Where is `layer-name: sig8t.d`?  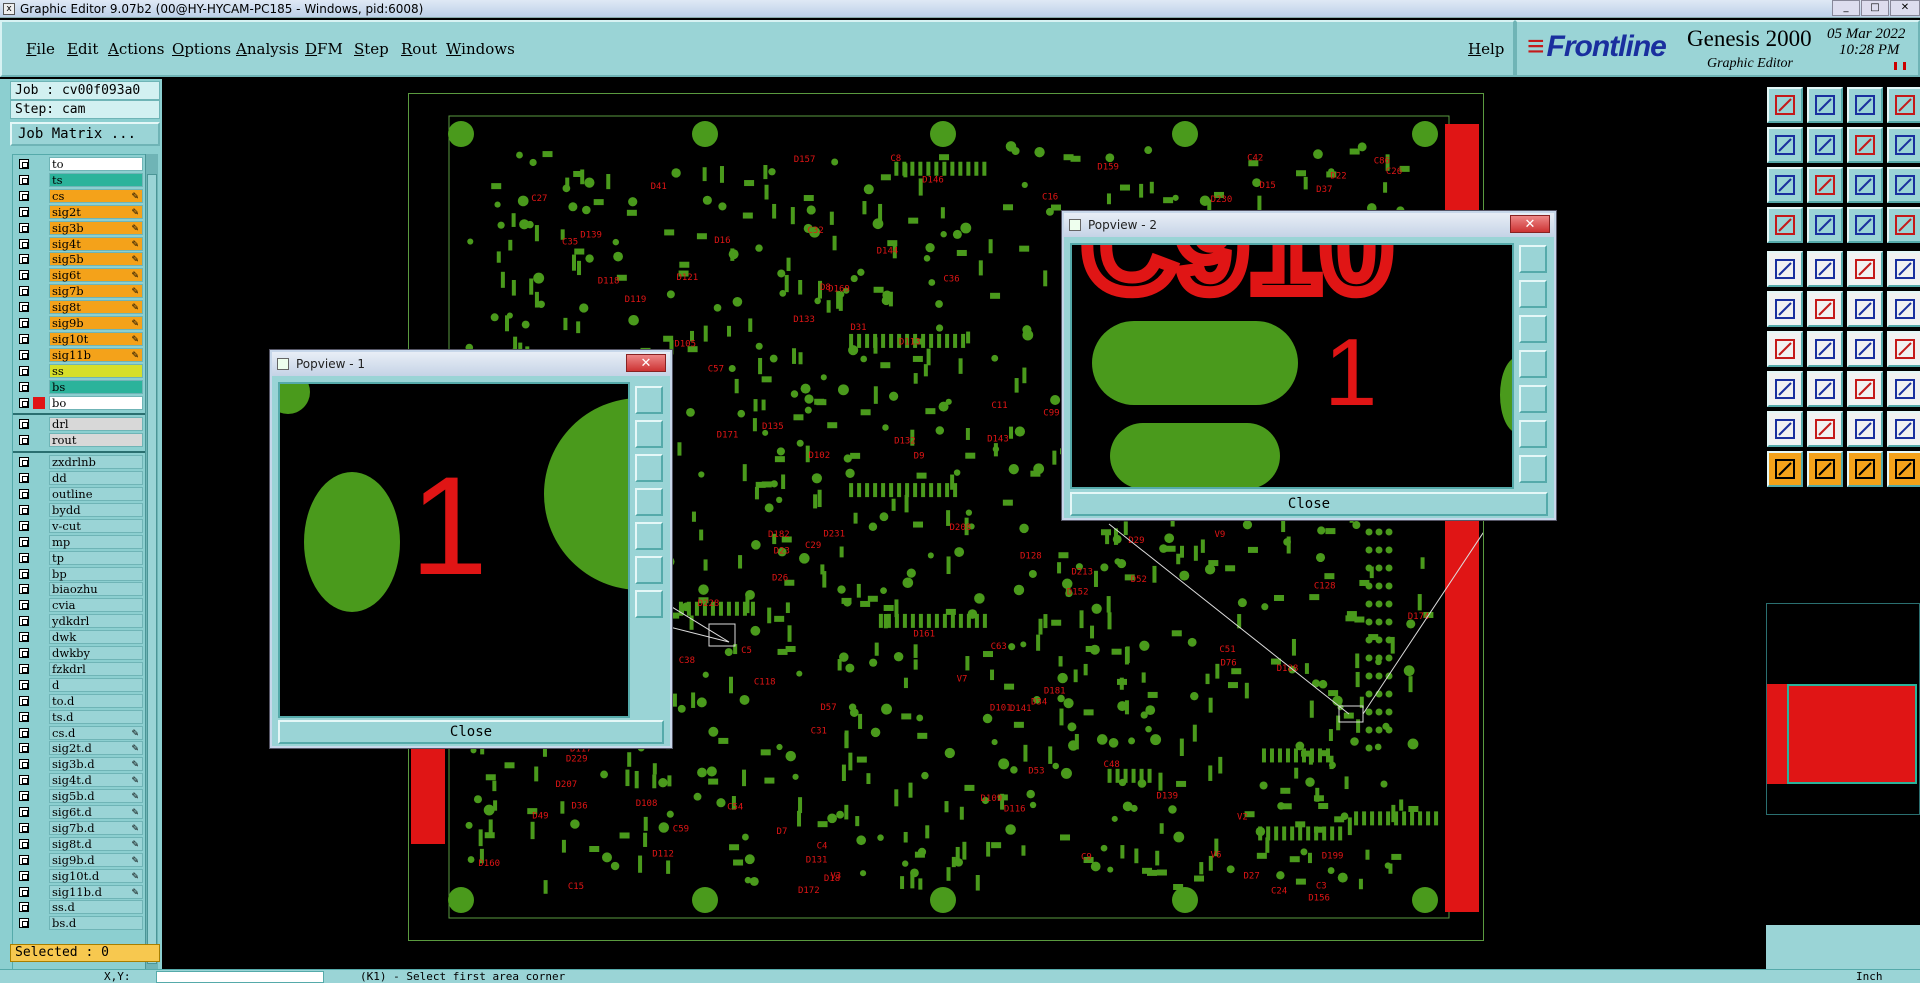
layer-name: sig8t.d is located at coordinates (96, 843).